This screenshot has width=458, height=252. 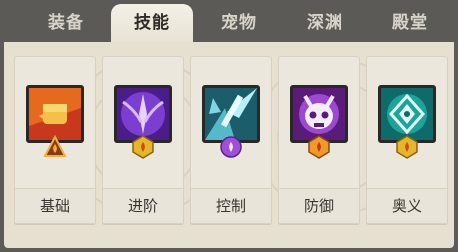 I want to click on skill-card-defense: 防御, so click(x=319, y=140).